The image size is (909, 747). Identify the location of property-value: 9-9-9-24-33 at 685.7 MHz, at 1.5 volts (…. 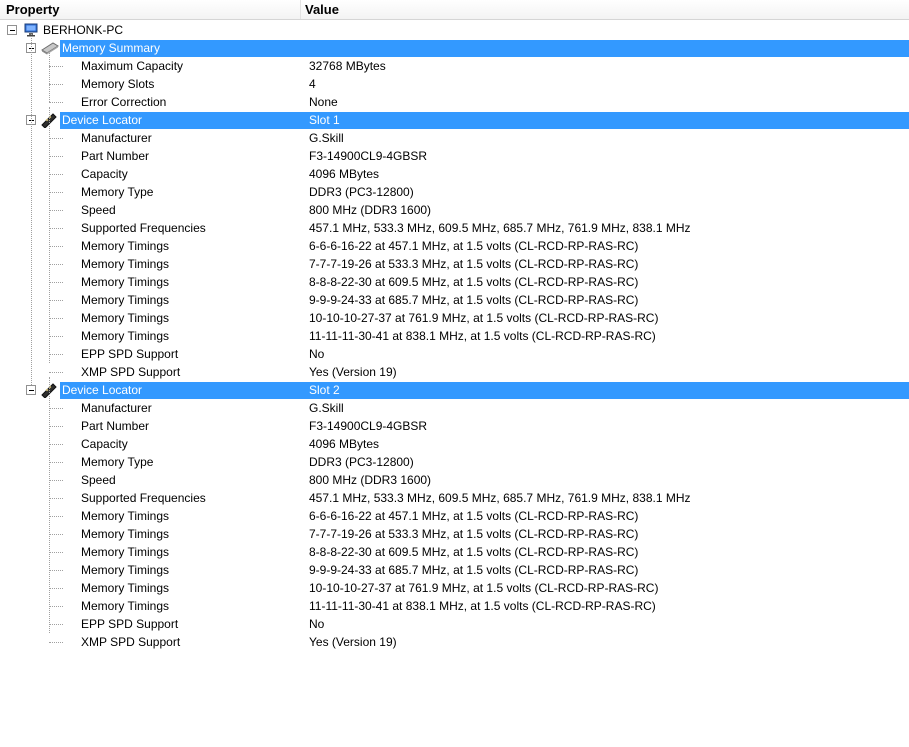
(474, 570).